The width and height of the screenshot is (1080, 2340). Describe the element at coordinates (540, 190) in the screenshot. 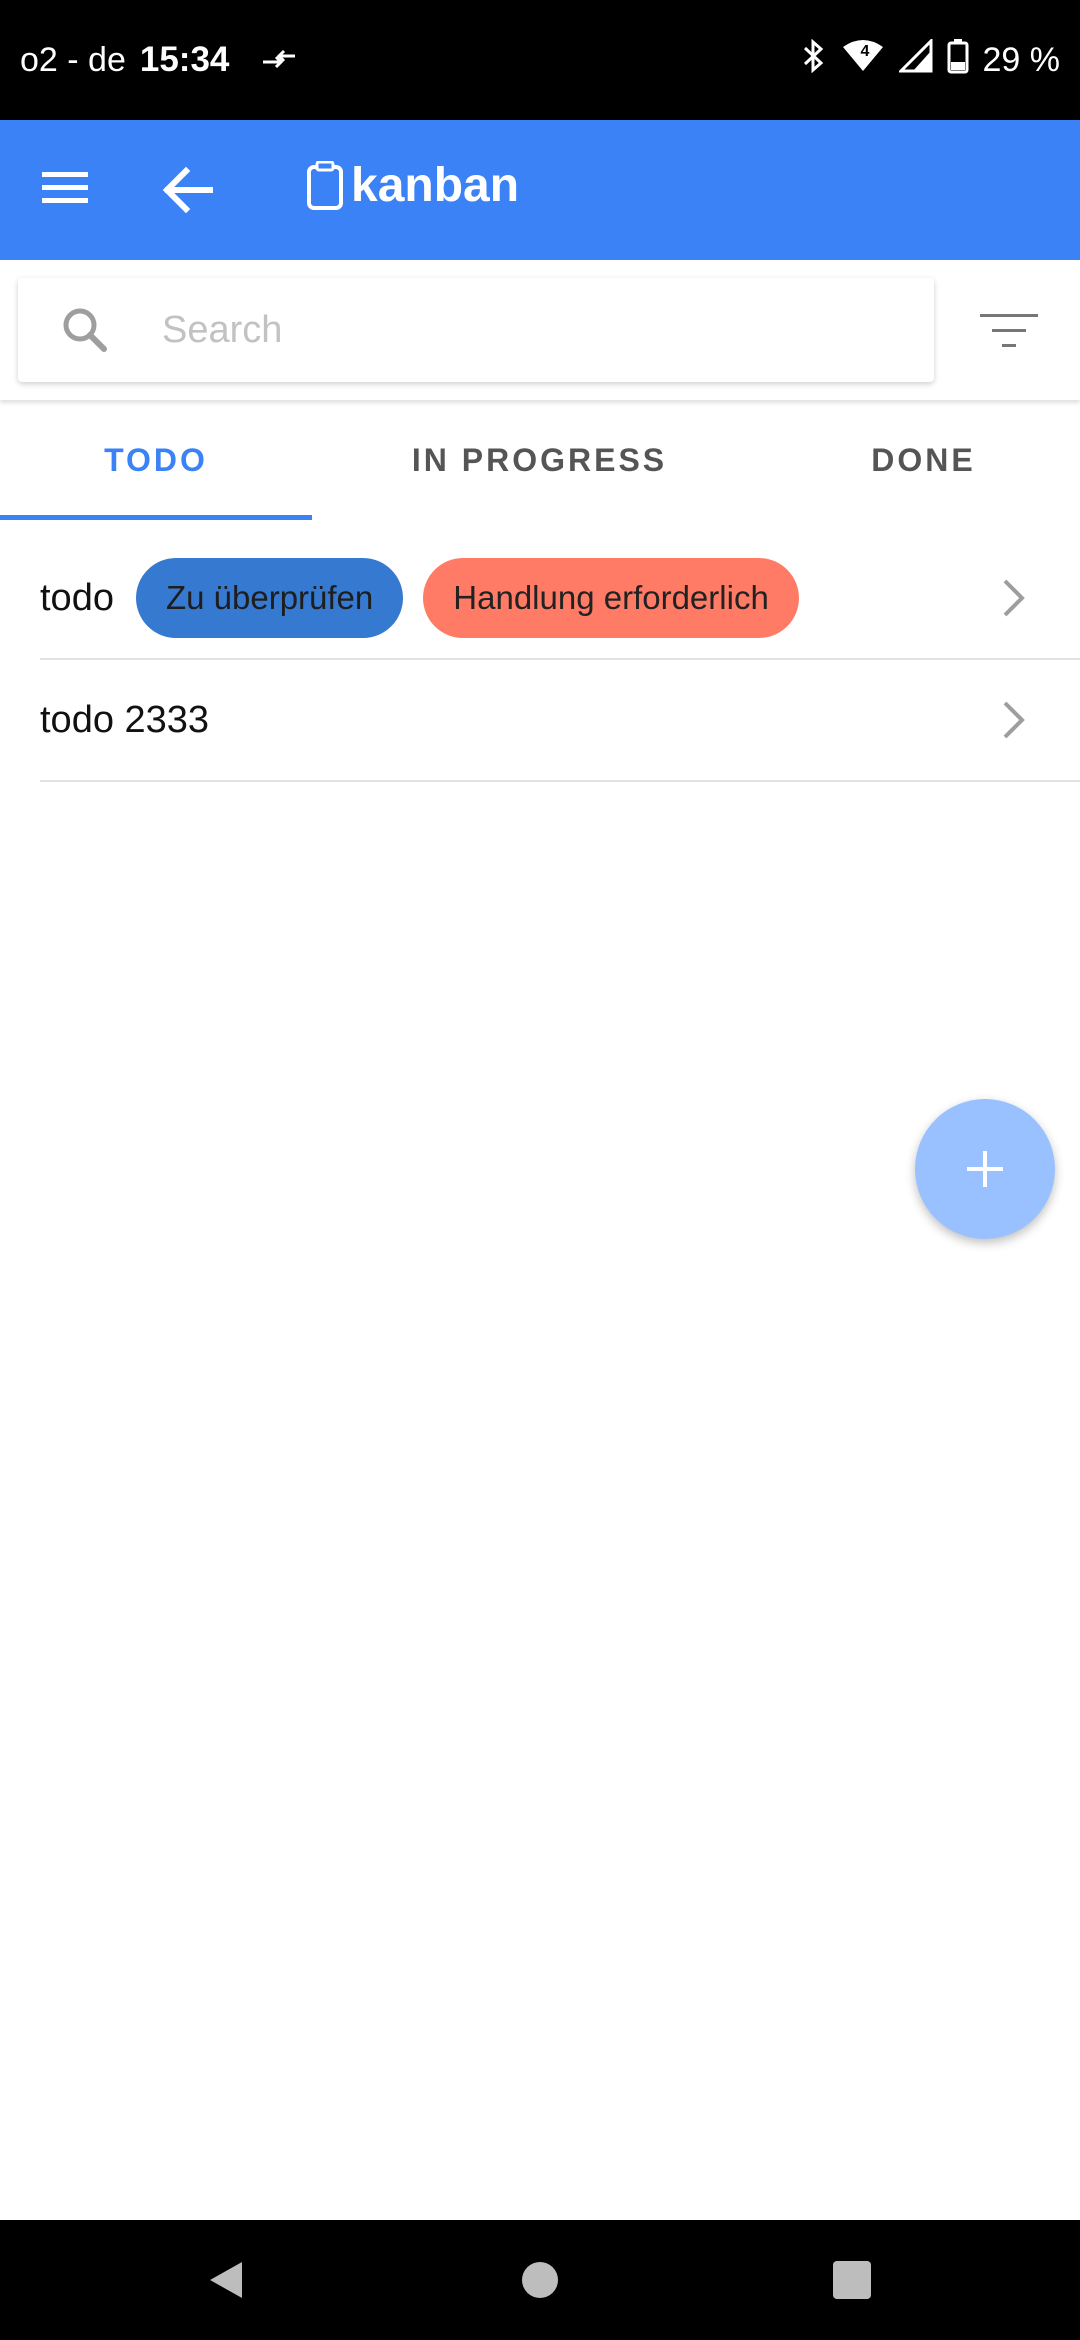

I see `app-bar: kanban` at that location.